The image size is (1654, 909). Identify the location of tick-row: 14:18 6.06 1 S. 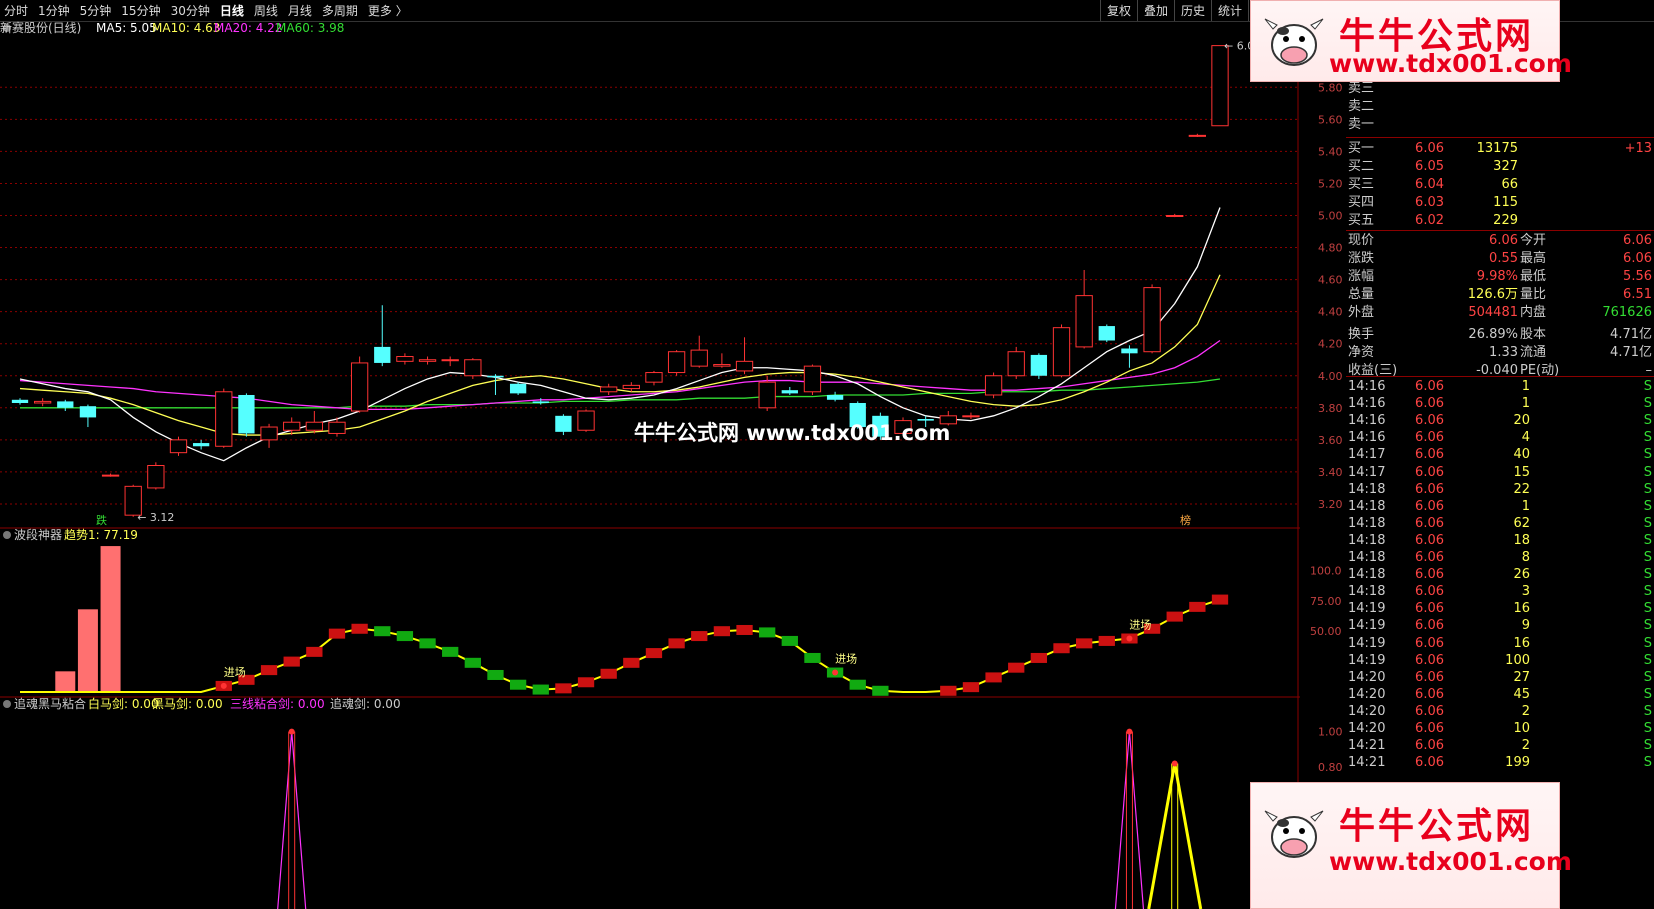
(1500, 506).